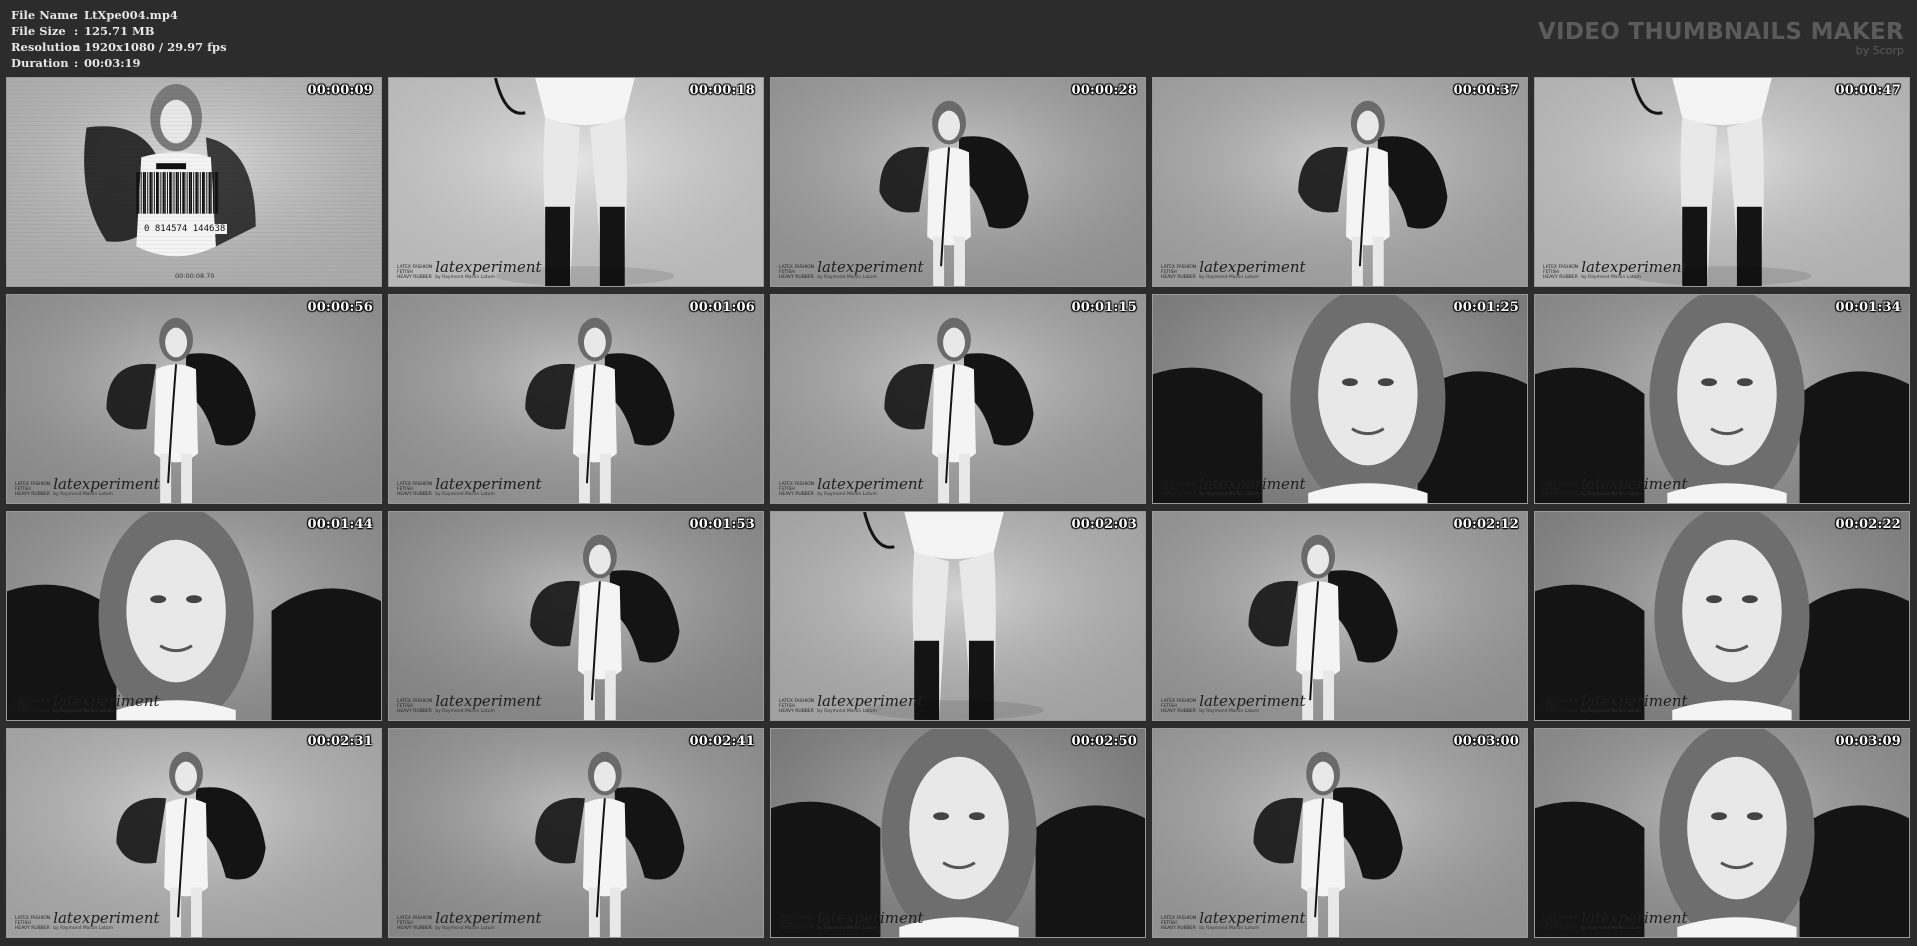  Describe the element at coordinates (1486, 307) in the screenshot. I see `thumbnail-timestamp: 00:01:25` at that location.